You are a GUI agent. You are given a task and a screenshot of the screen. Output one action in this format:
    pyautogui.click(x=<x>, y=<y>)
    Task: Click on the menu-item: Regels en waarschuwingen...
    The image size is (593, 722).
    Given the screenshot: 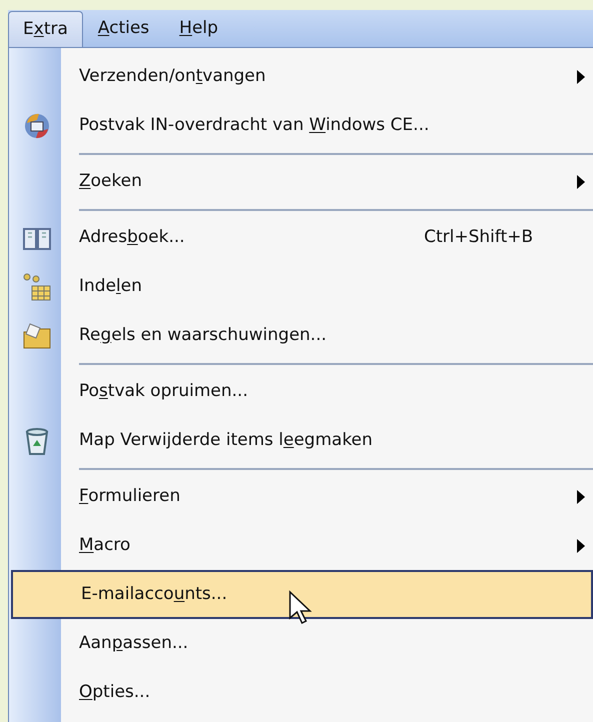 What is the action you would take?
    pyautogui.click(x=301, y=335)
    